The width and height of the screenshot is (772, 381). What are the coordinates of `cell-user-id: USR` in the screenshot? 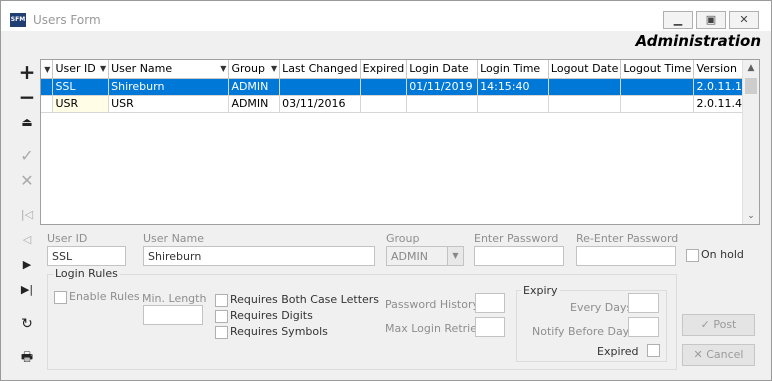 It's located at (81, 104).